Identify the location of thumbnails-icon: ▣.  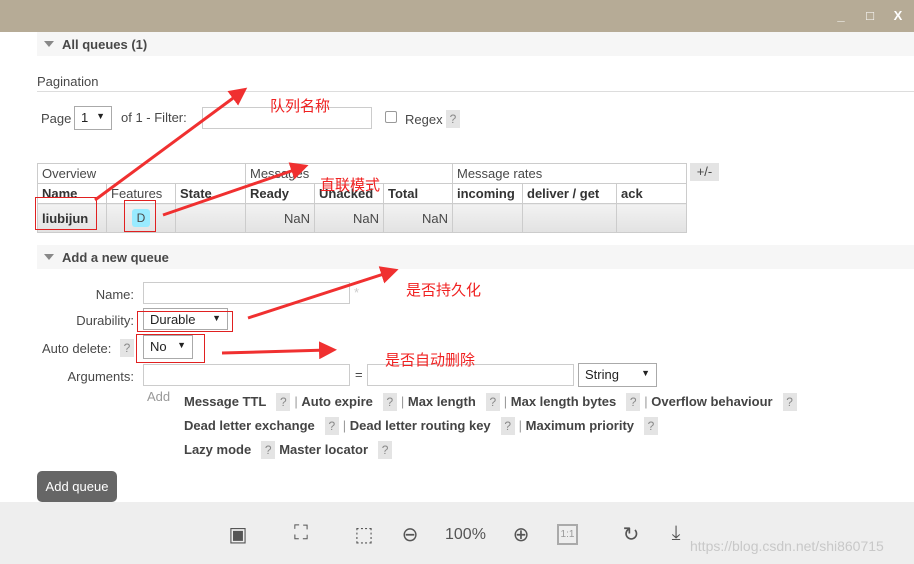
(238, 534).